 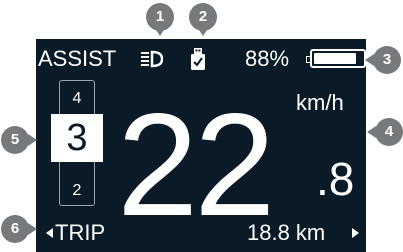 I want to click on callout-2: 2, so click(x=203, y=19).